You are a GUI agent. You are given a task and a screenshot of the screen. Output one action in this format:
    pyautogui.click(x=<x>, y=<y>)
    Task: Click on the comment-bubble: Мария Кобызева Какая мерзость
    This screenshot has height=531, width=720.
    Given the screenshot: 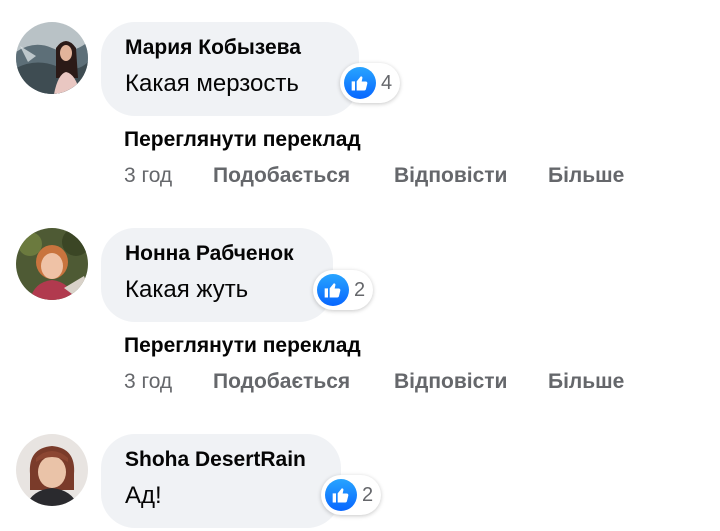 What is the action you would take?
    pyautogui.click(x=230, y=69)
    